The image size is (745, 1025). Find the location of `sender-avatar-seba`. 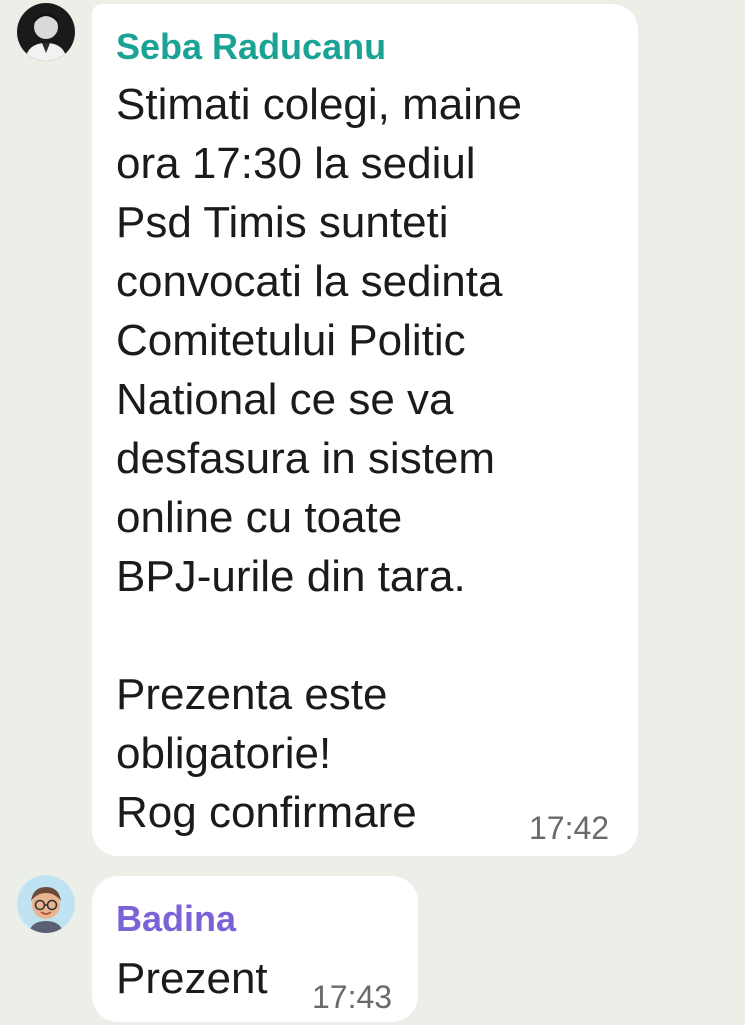

sender-avatar-seba is located at coordinates (46, 32).